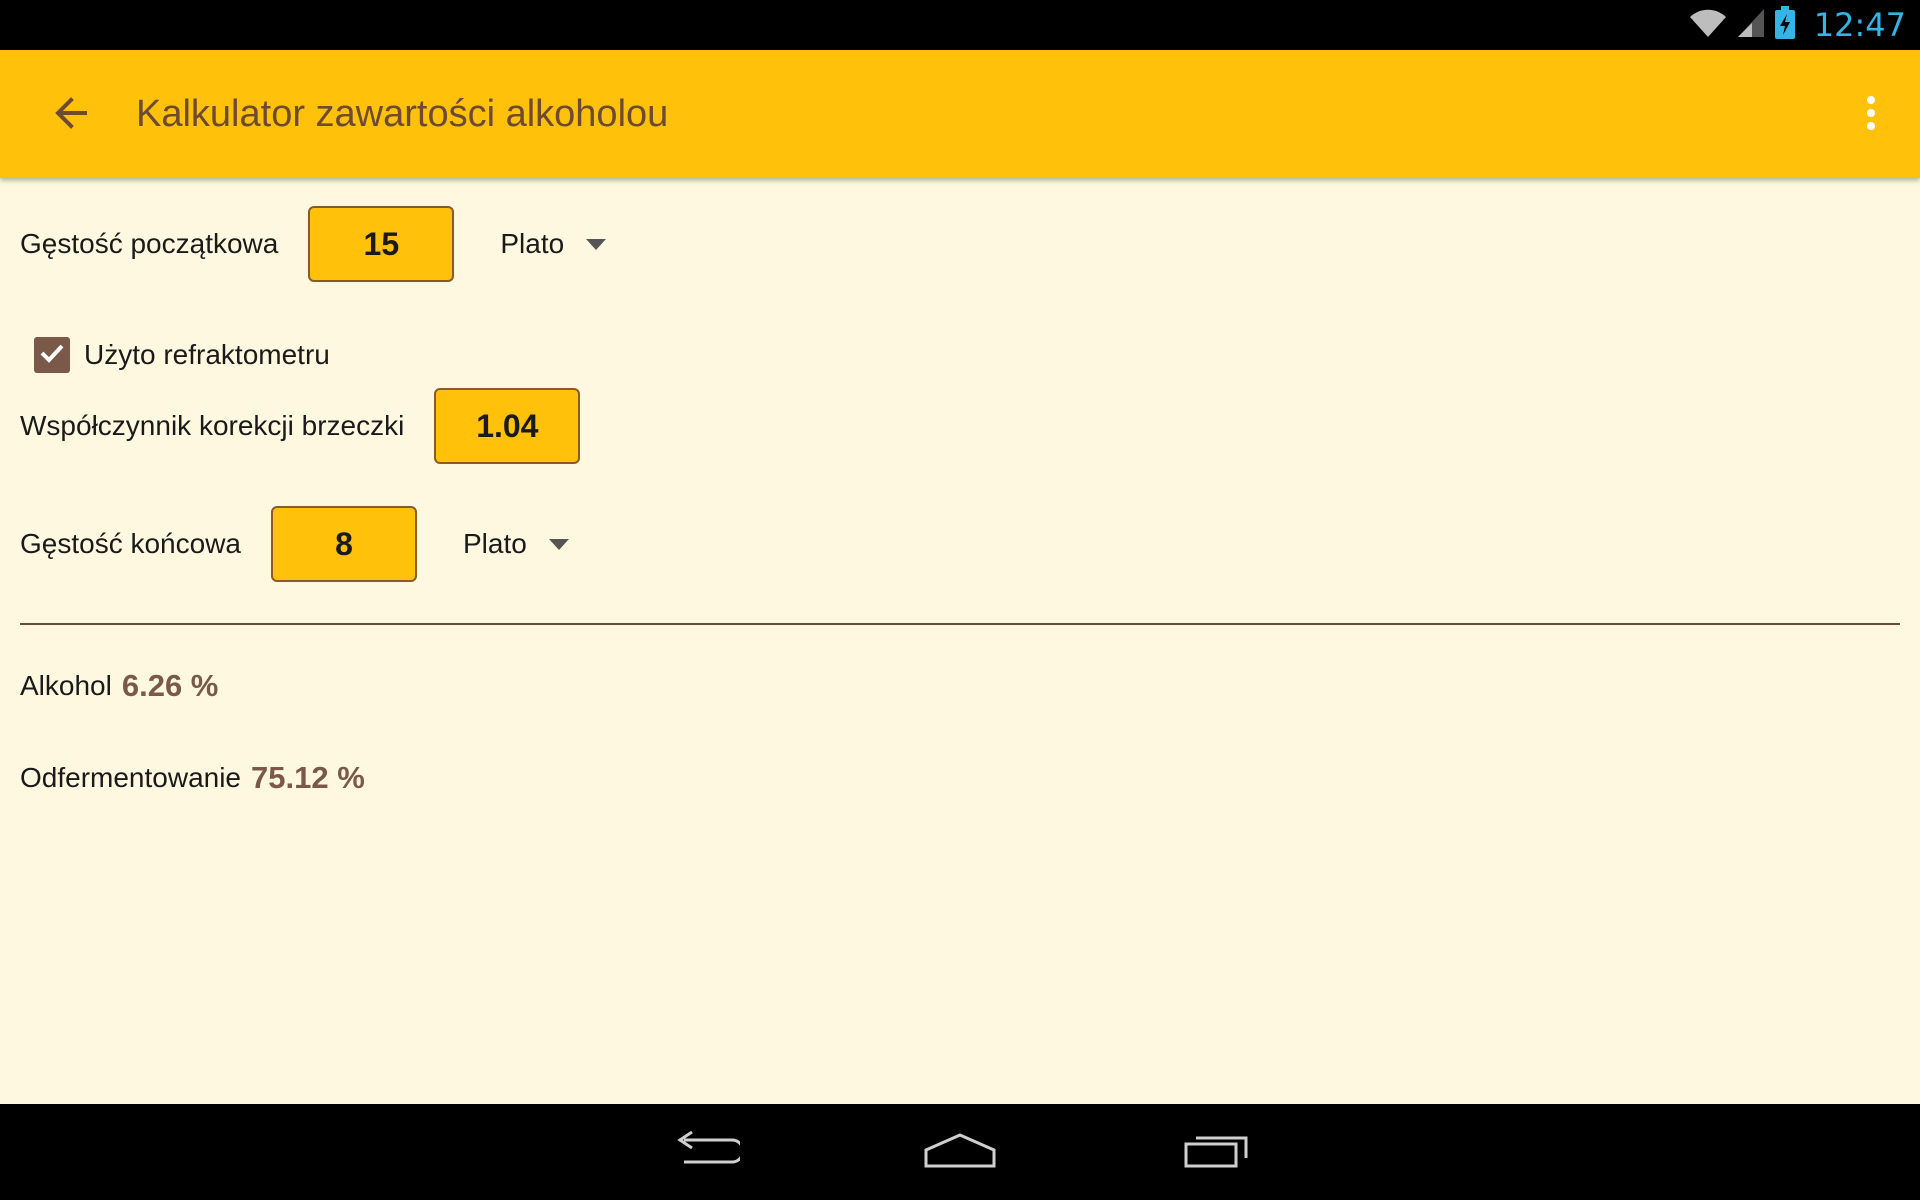  Describe the element at coordinates (130, 543) in the screenshot. I see `final-gravity-label: Gęstość końcowa` at that location.